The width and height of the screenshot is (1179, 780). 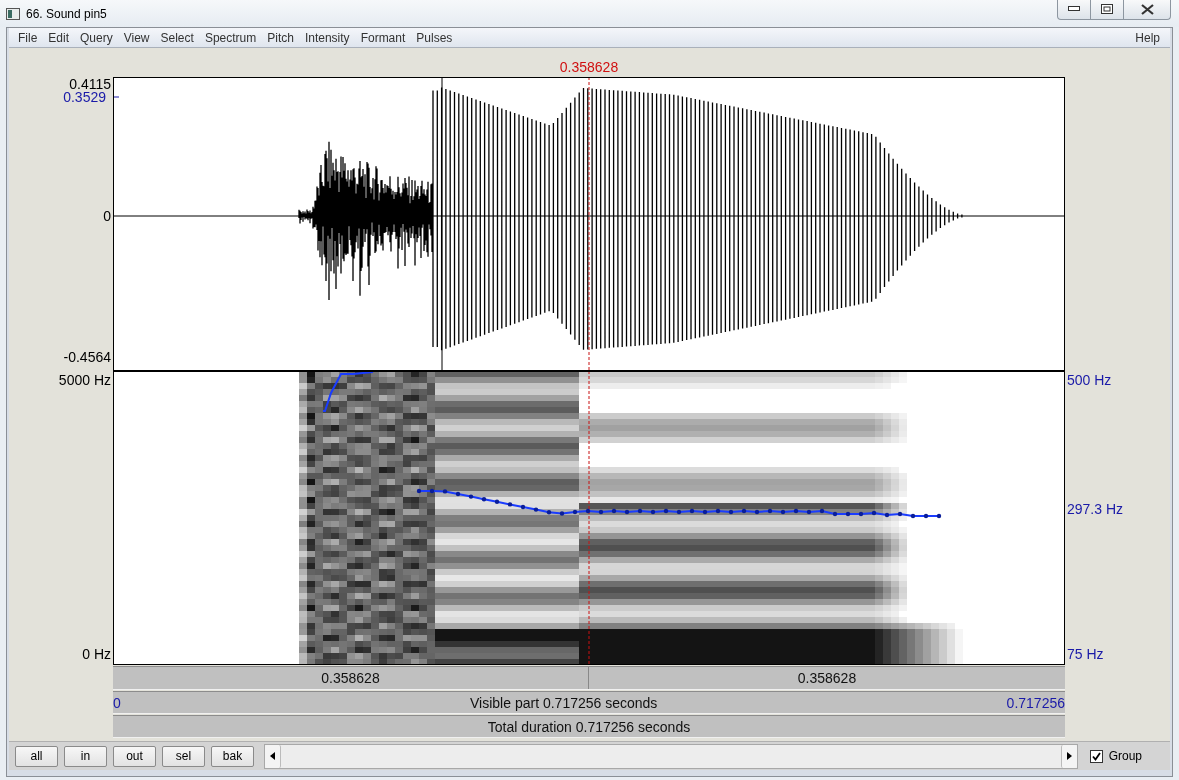 I want to click on check-icon, so click(x=1096, y=756).